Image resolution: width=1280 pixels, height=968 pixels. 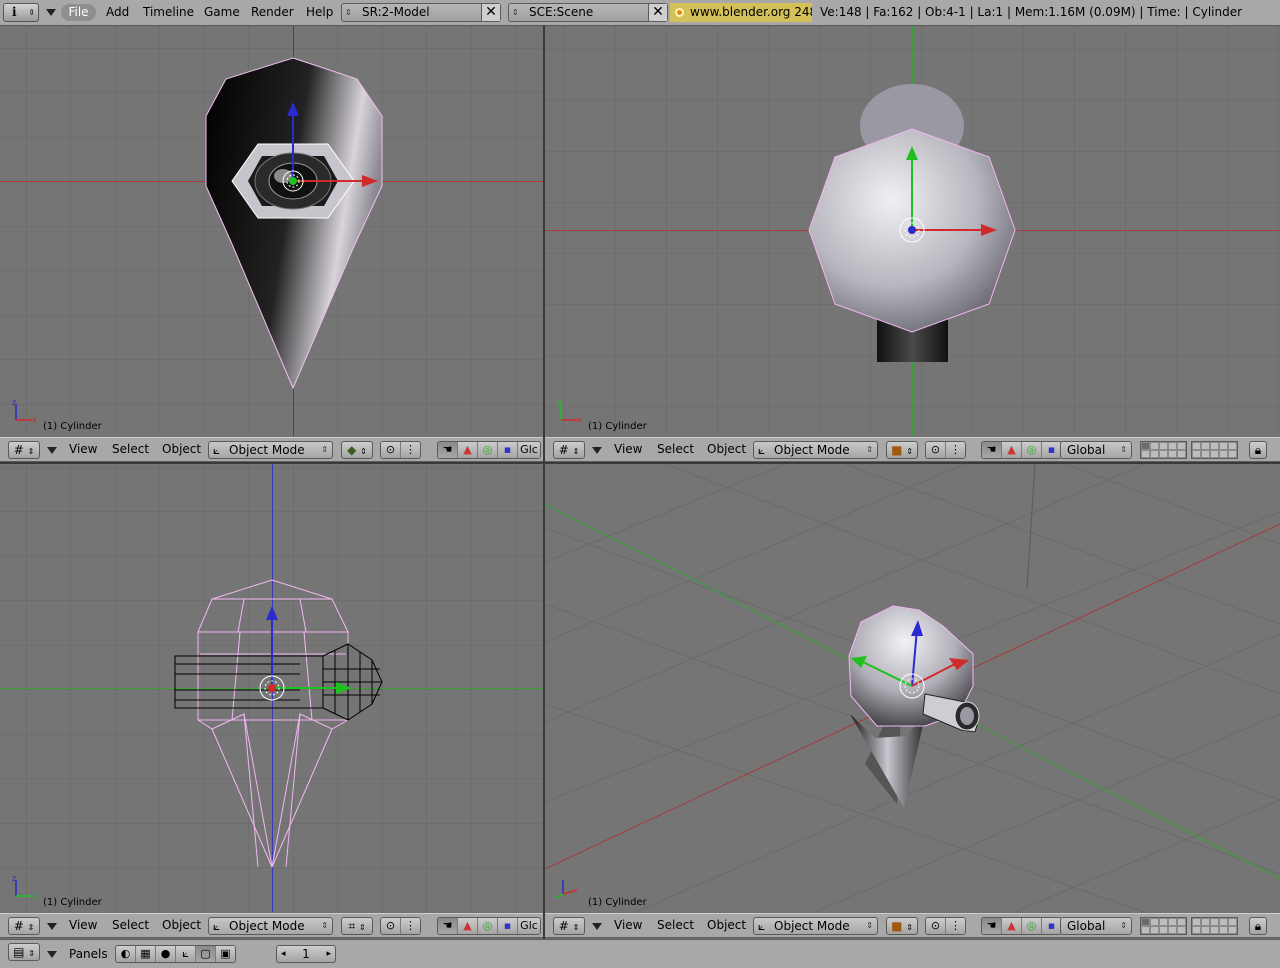 What do you see at coordinates (357, 926) in the screenshot?
I see `draw-type-button: ⌗ ⇕` at bounding box center [357, 926].